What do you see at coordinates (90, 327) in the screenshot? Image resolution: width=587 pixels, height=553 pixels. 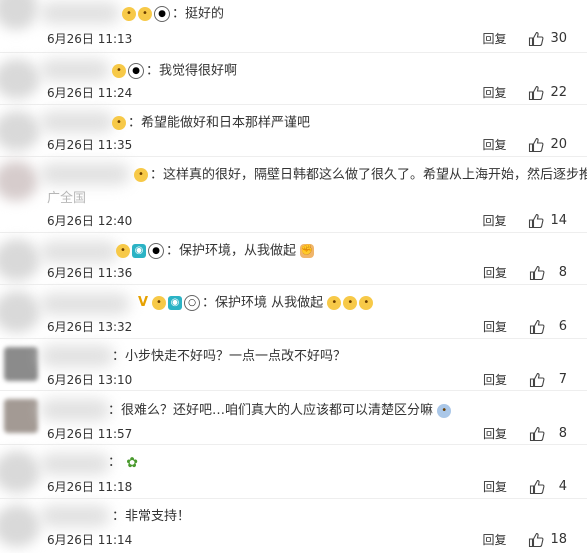 I see `comment-time: 6月26日 13:32` at bounding box center [90, 327].